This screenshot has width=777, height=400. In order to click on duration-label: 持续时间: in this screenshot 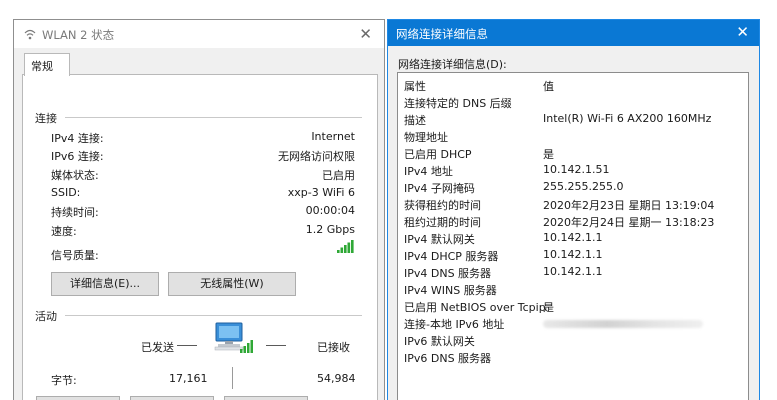, I will do `click(75, 212)`.